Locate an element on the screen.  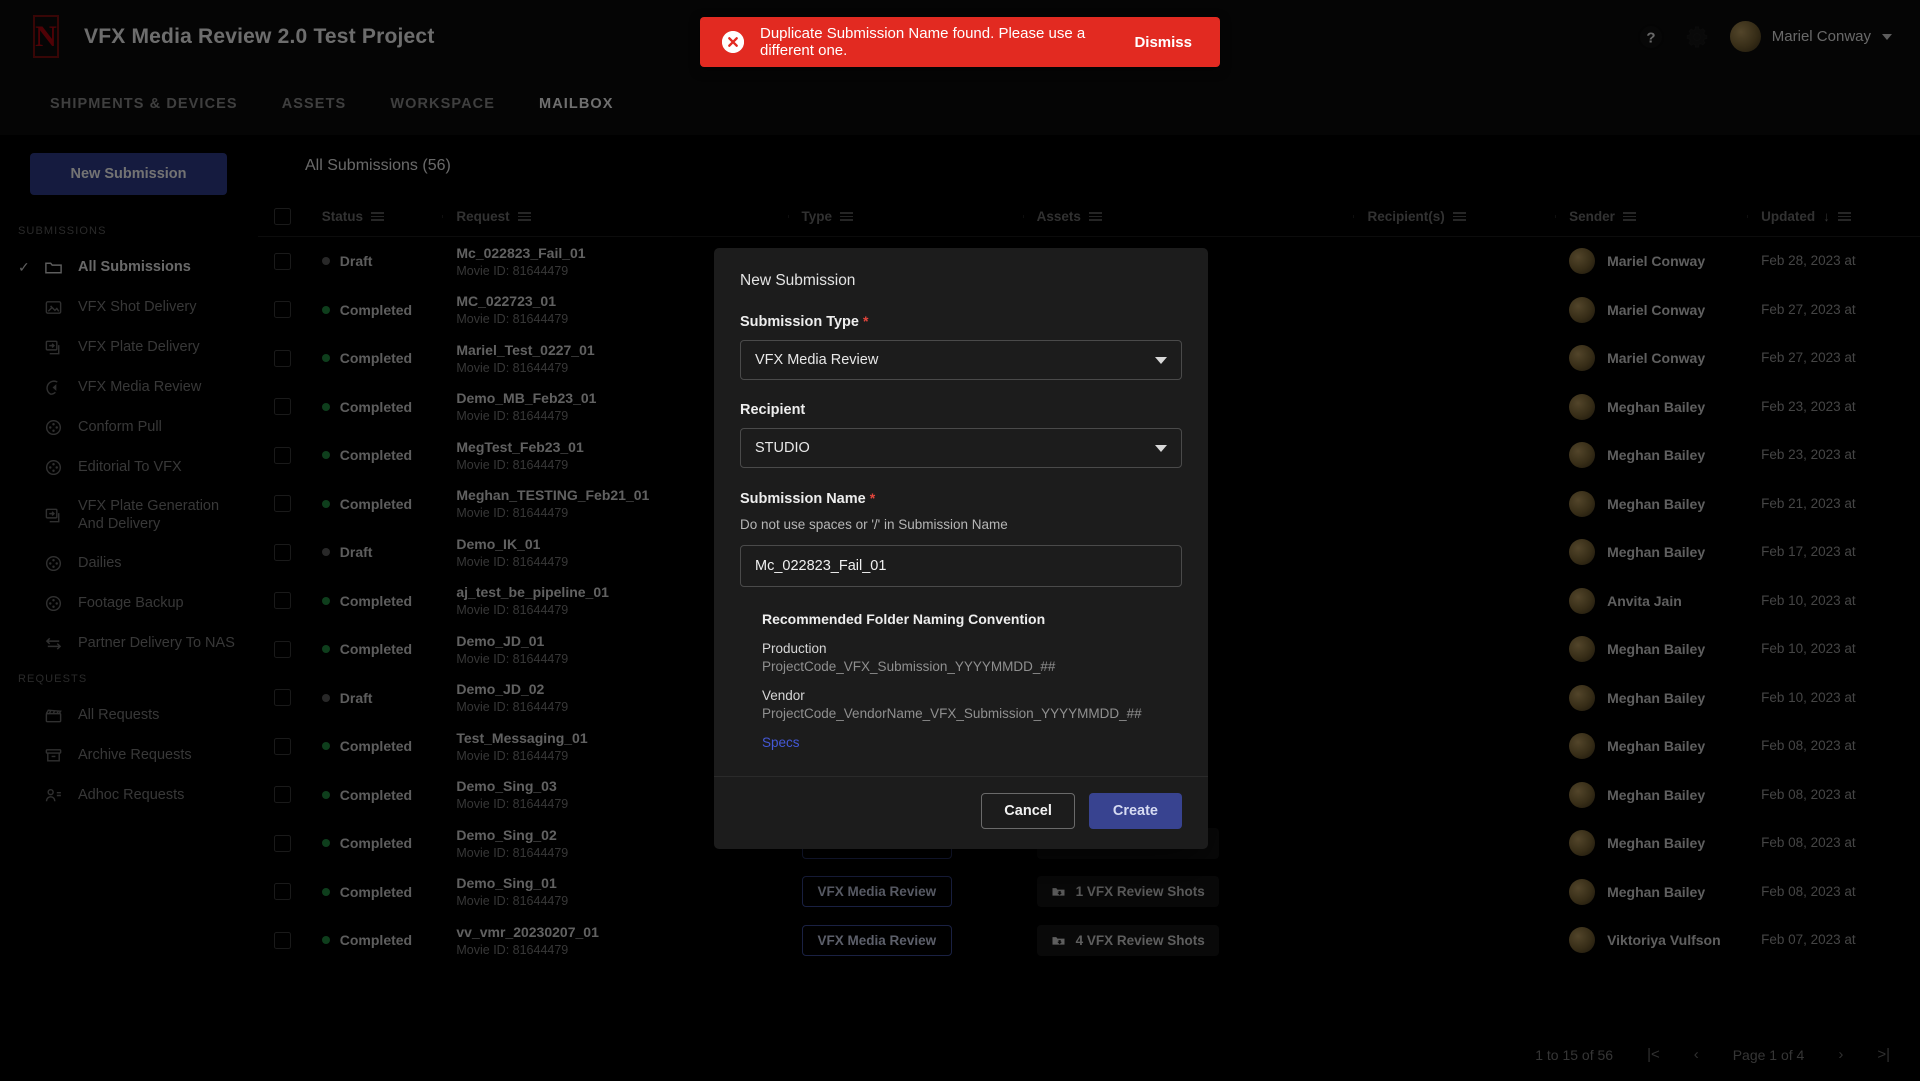
submission-type-value: VFX Media Review is located at coordinates (817, 360).